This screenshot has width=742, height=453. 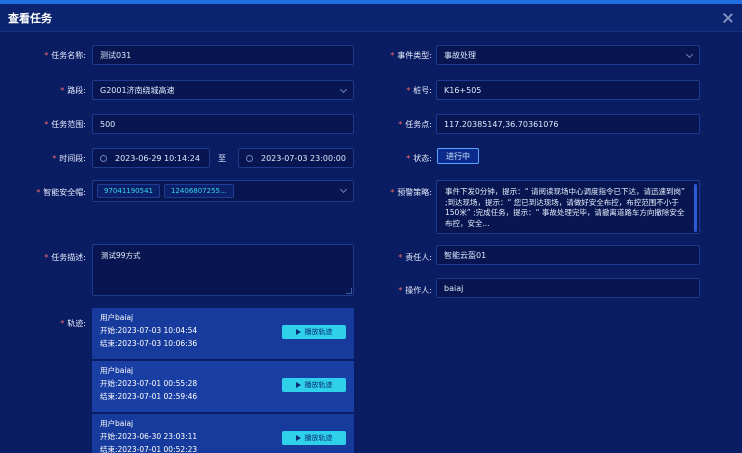 I want to click on responsible-field: 智能云盔01, so click(x=568, y=255).